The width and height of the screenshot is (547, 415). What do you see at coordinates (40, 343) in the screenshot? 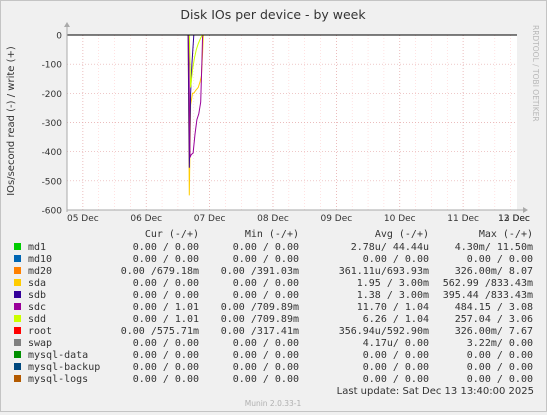
I see `legend-name-swap: swap` at bounding box center [40, 343].